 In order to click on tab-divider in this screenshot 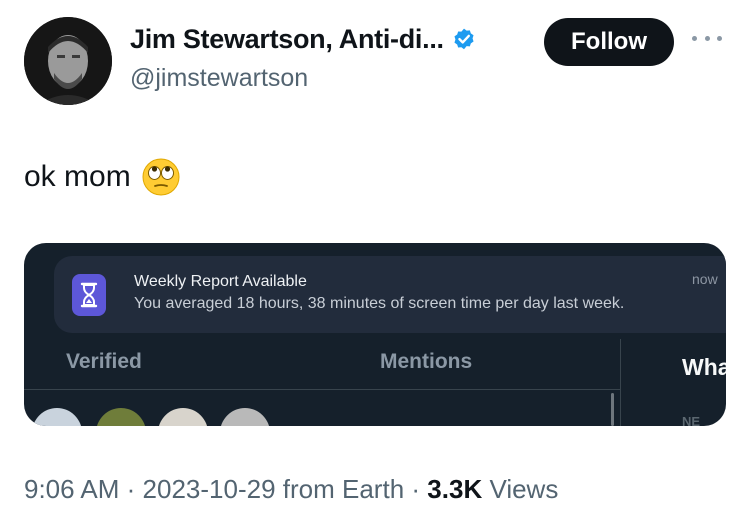, I will do `click(322, 389)`.